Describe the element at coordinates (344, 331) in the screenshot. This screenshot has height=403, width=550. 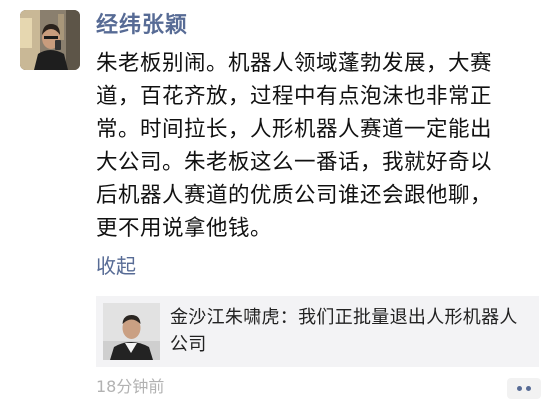
I see `article-title: 金沙江朱啸虎：我们正批量退出人形机器人公司` at that location.